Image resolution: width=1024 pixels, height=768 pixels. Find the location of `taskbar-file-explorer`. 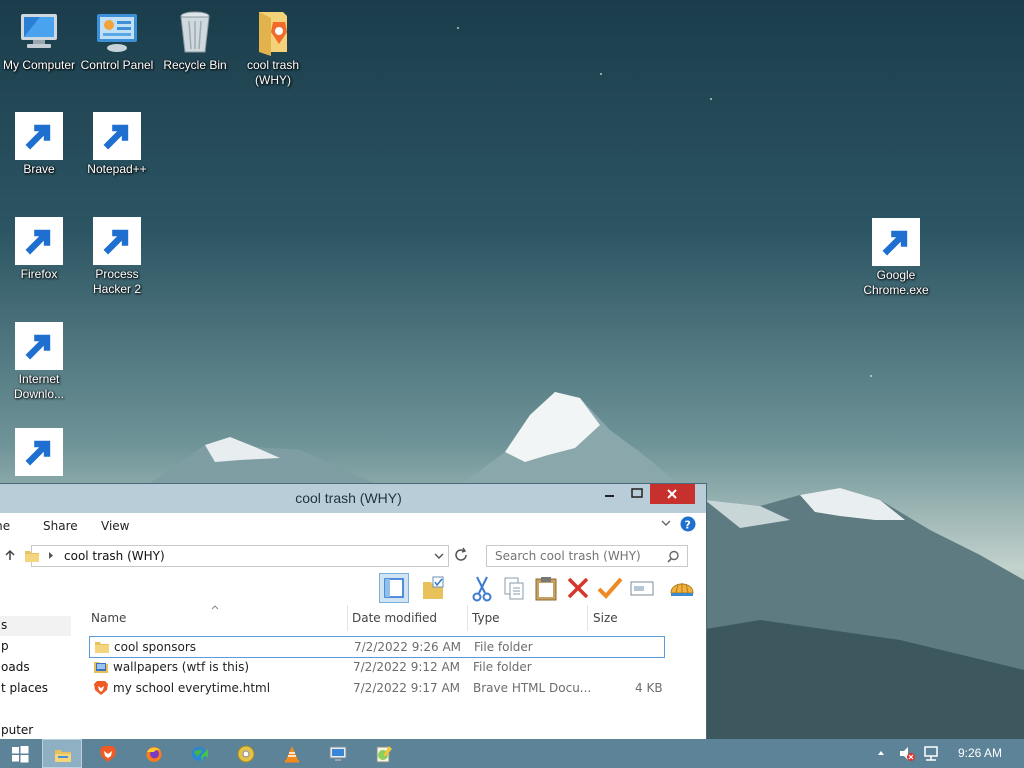

taskbar-file-explorer is located at coordinates (62, 753).